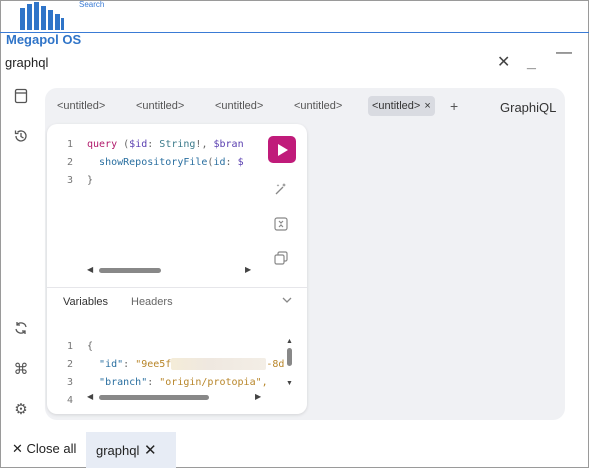 This screenshot has height=468, width=589. I want to click on code-line: 2 showRepositoryFile(id: $, so click(153, 163).